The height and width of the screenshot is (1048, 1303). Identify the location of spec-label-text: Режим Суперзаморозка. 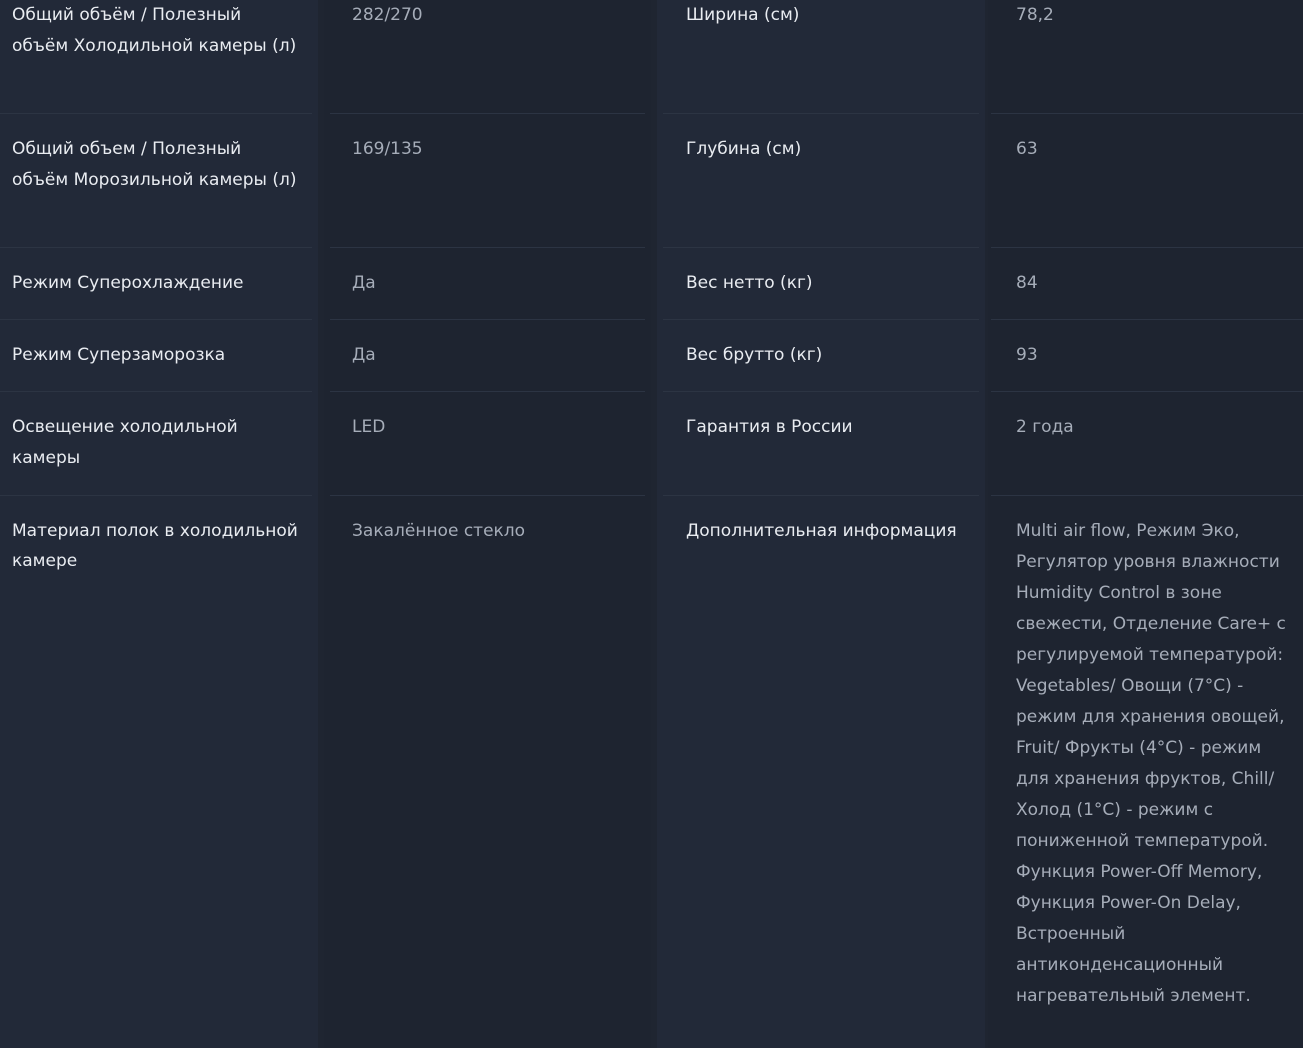
(119, 355).